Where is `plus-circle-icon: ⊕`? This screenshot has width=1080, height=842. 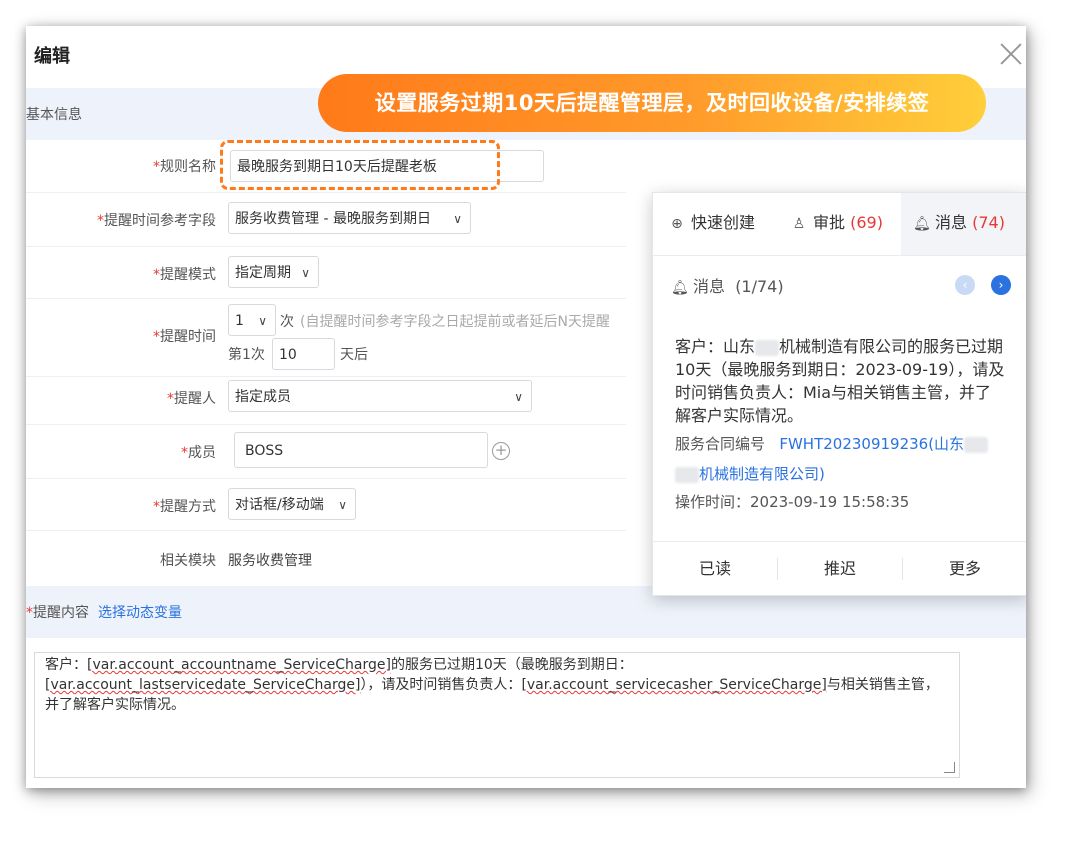
plus-circle-icon: ⊕ is located at coordinates (677, 224).